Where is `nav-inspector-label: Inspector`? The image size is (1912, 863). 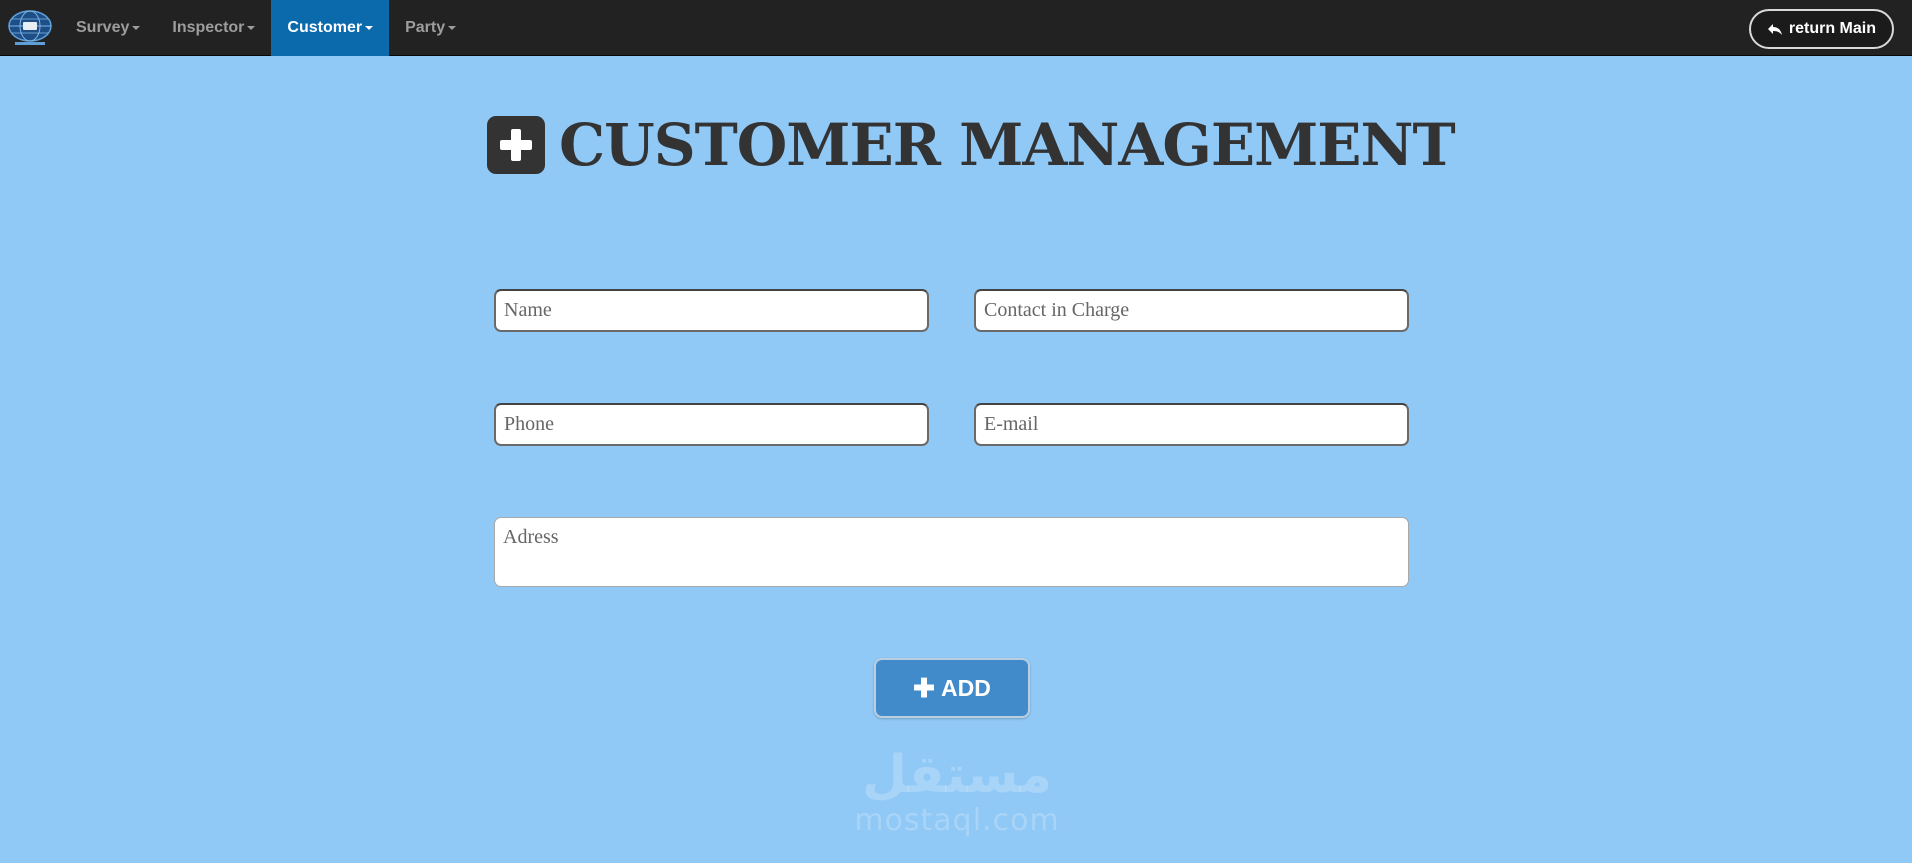
nav-inspector-label: Inspector is located at coordinates (208, 27).